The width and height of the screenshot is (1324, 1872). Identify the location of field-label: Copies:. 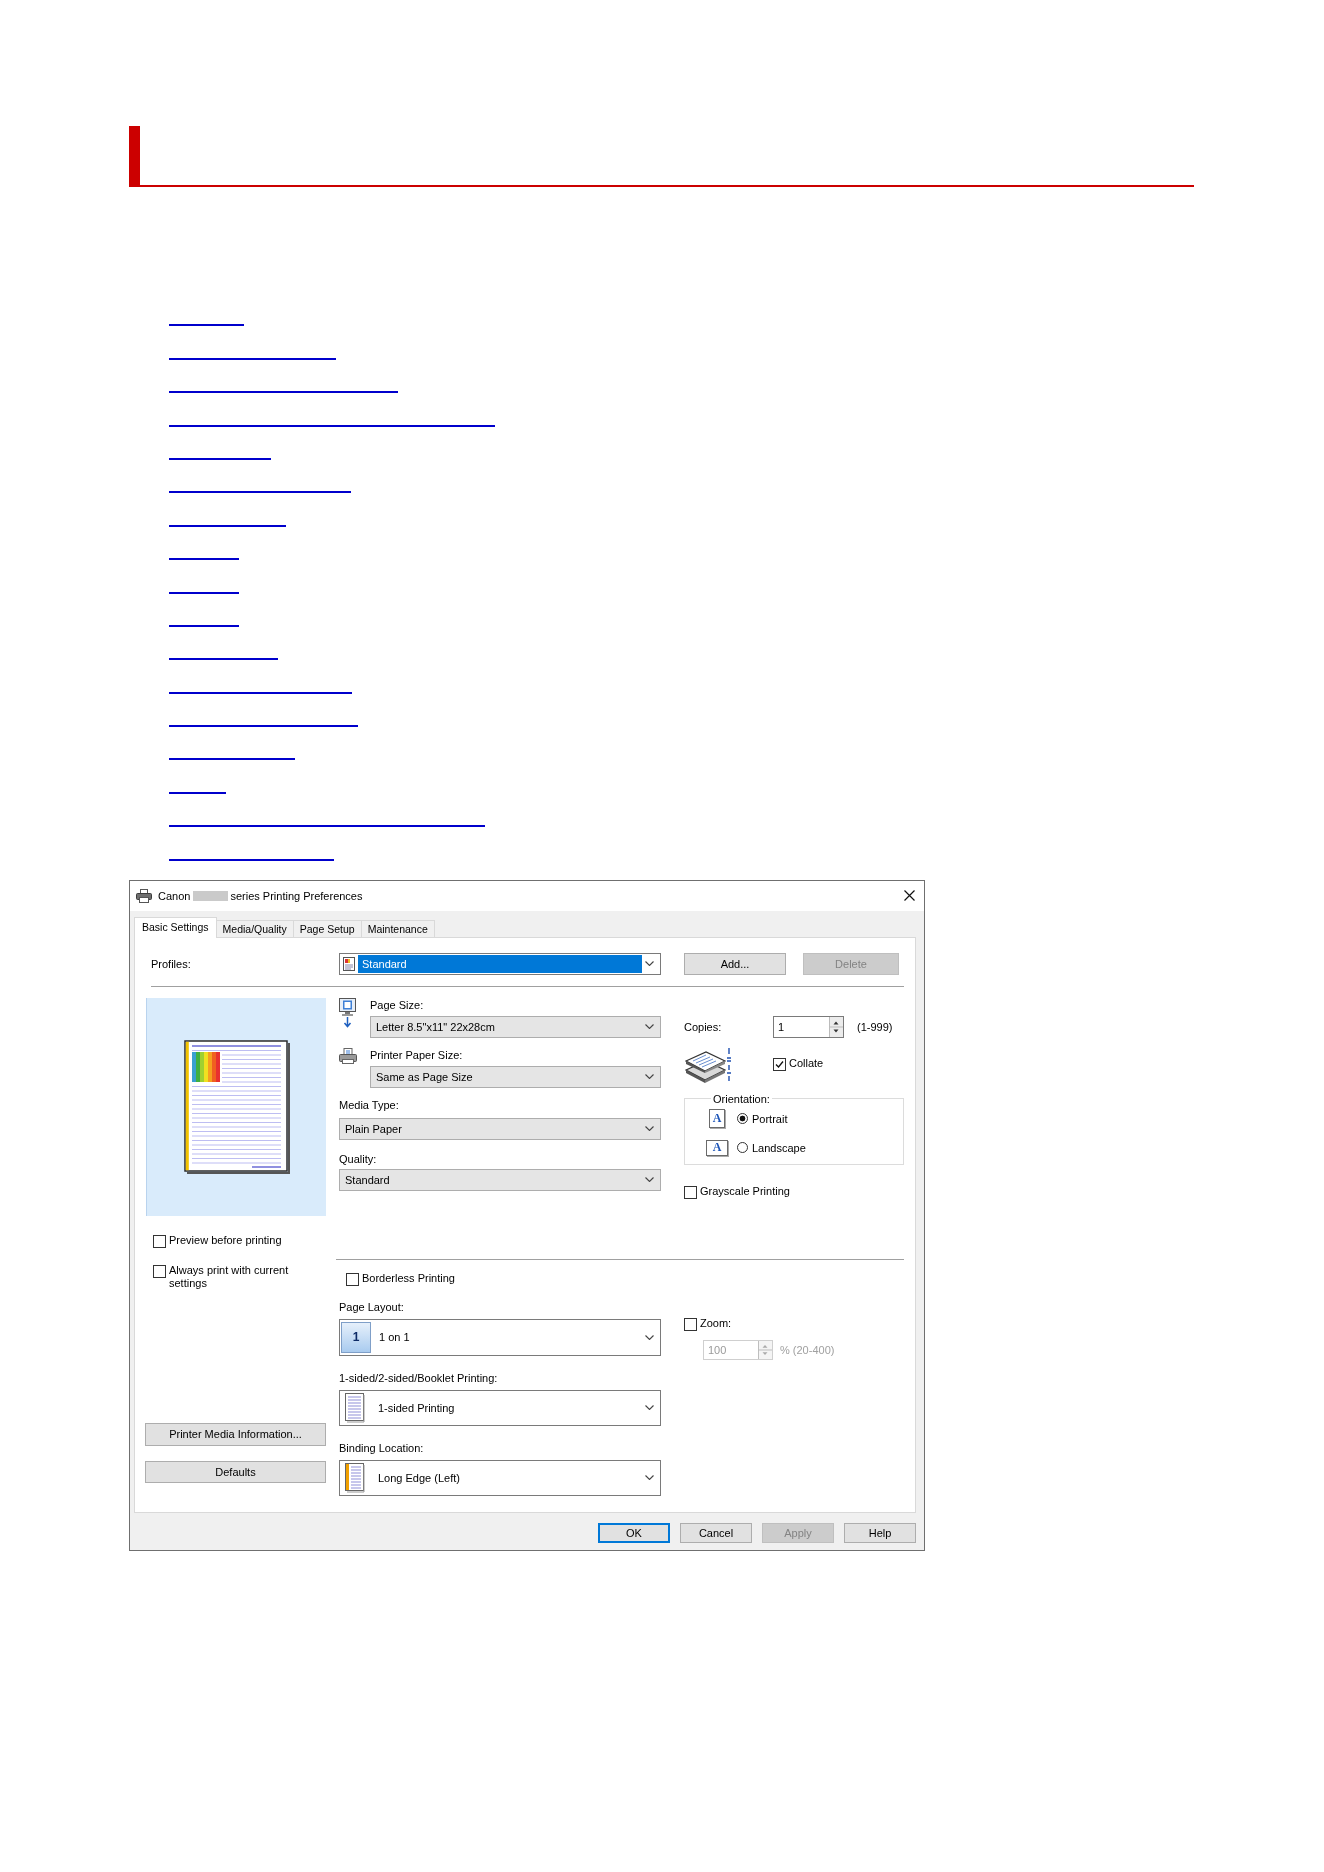
(703, 1026).